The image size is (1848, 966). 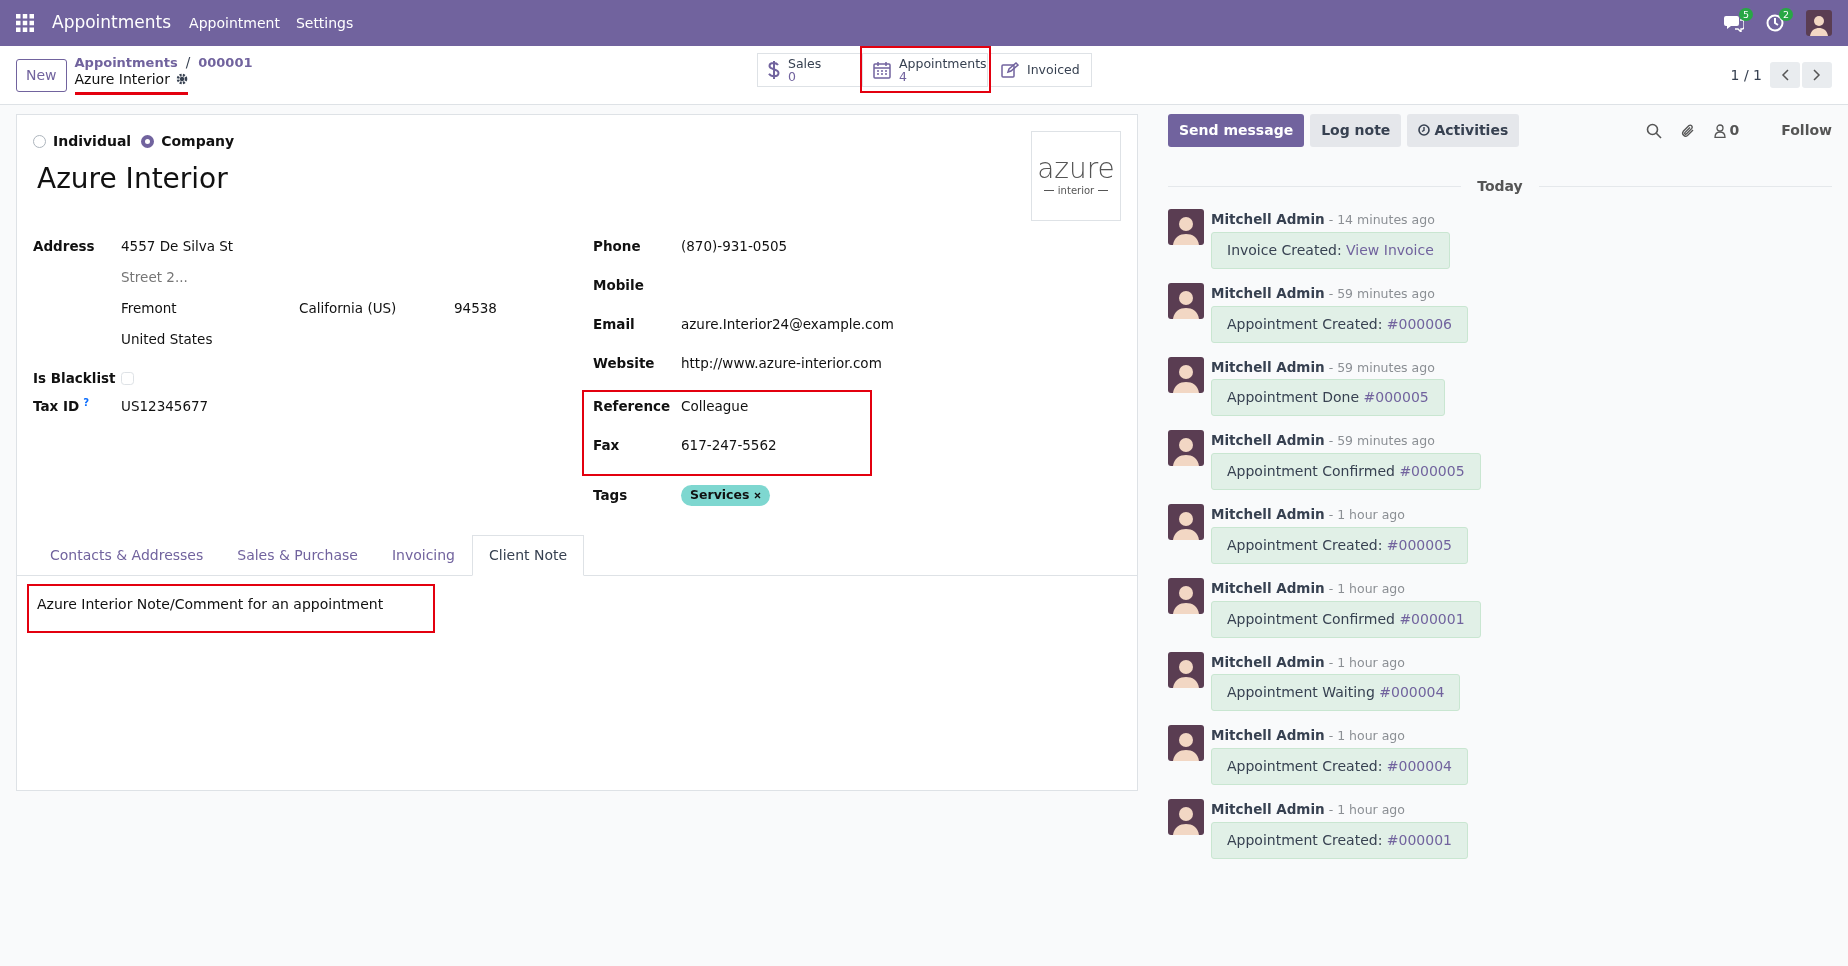 I want to click on date-separator: Today, so click(x=1500, y=186).